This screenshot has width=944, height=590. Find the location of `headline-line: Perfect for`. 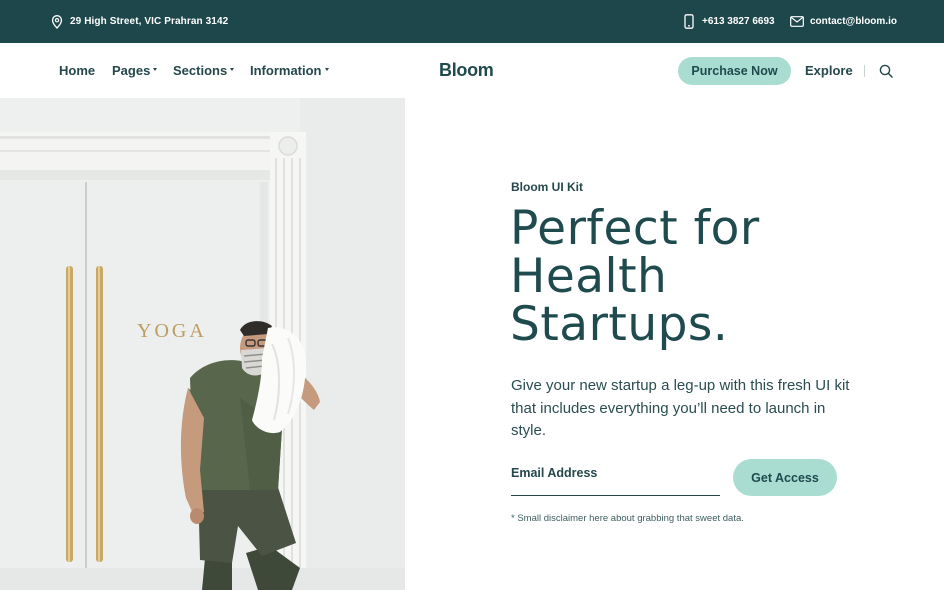

headline-line: Perfect for is located at coordinates (635, 228).